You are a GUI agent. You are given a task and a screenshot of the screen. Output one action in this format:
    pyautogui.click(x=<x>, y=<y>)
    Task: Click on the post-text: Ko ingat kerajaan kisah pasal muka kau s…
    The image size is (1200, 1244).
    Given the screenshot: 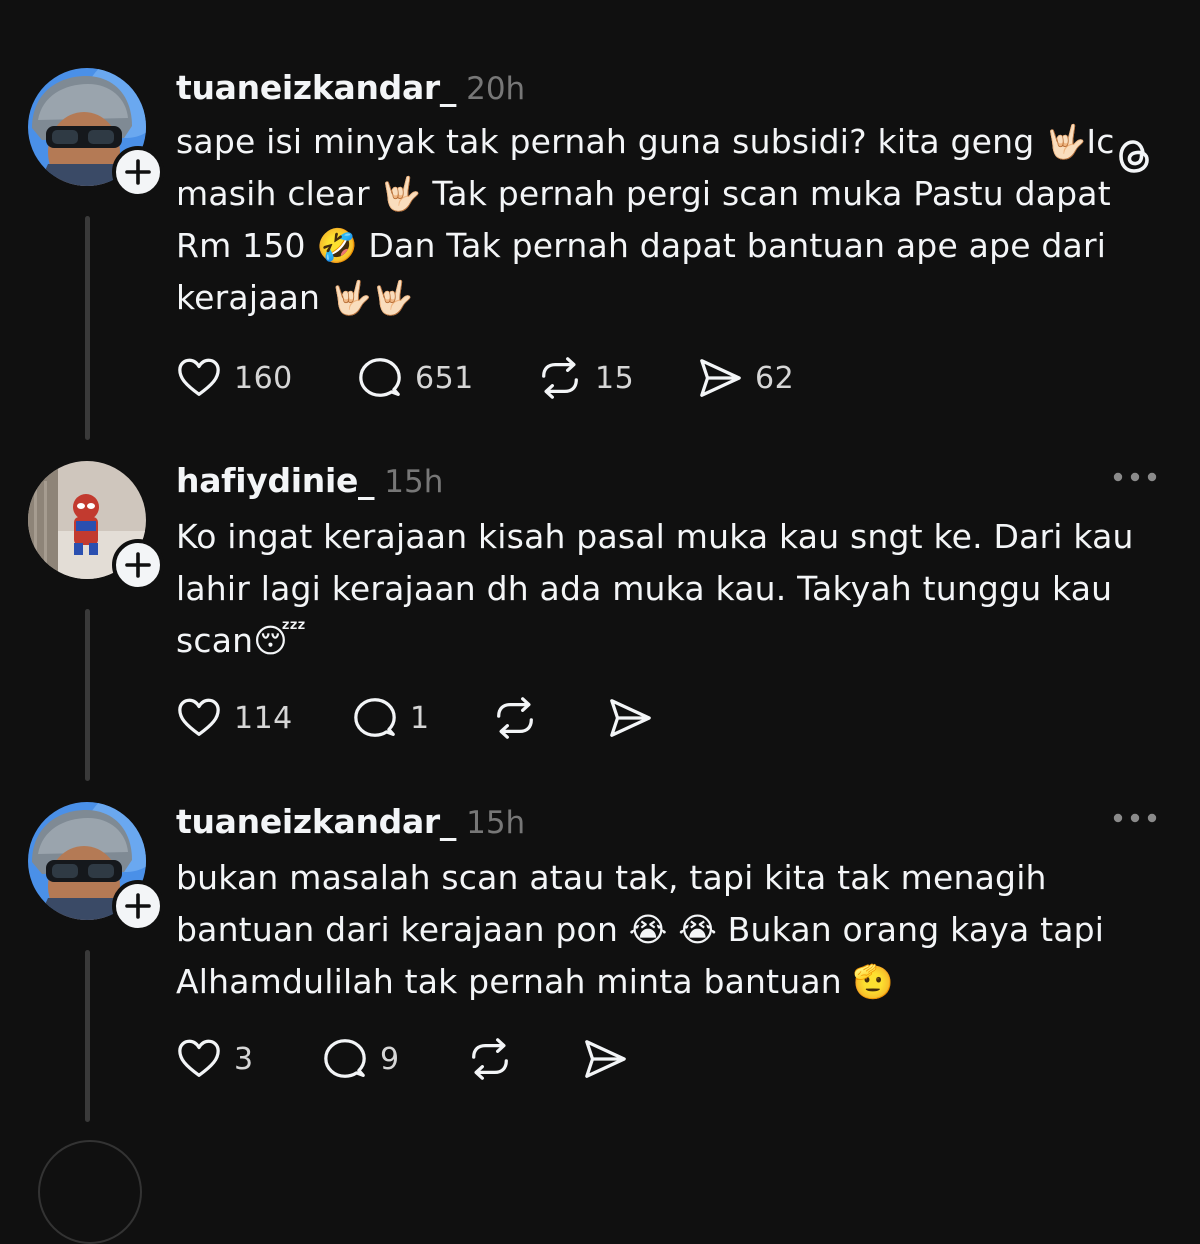 What is the action you would take?
    pyautogui.click(x=655, y=588)
    